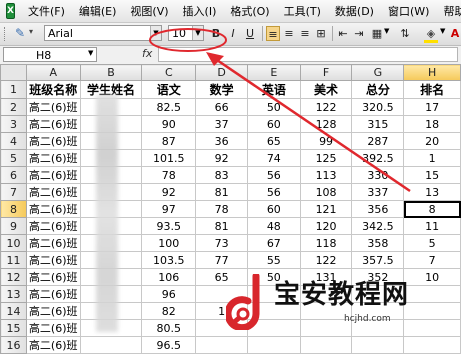  Describe the element at coordinates (221, 124) in the screenshot. I see `table-cell: 37` at that location.